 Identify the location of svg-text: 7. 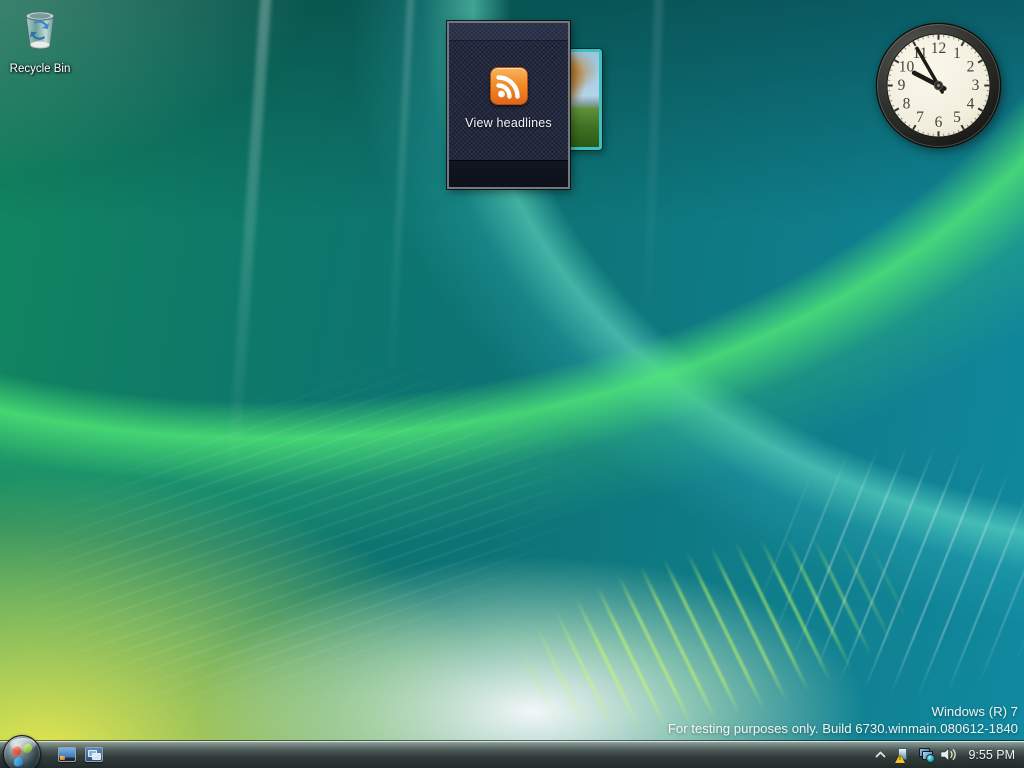
(920, 117).